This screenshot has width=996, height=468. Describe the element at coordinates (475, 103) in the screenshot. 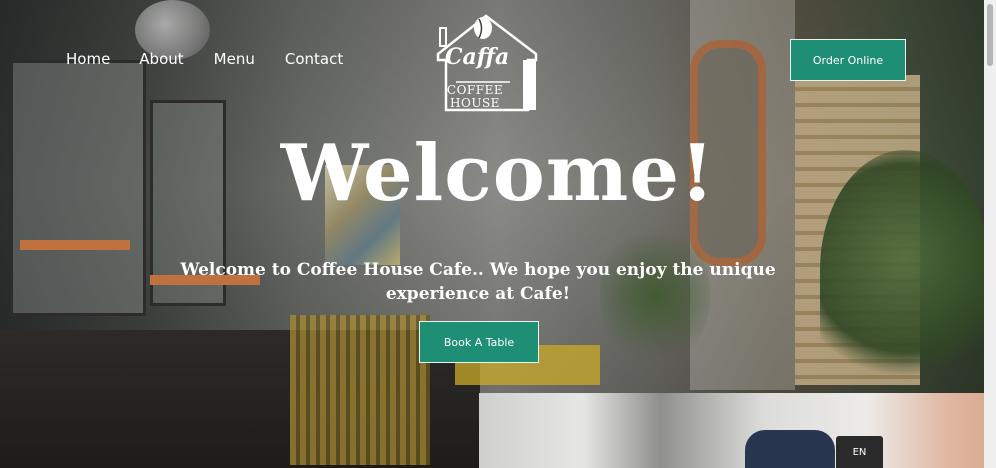

I see `logo-line-house: HOUSE` at that location.